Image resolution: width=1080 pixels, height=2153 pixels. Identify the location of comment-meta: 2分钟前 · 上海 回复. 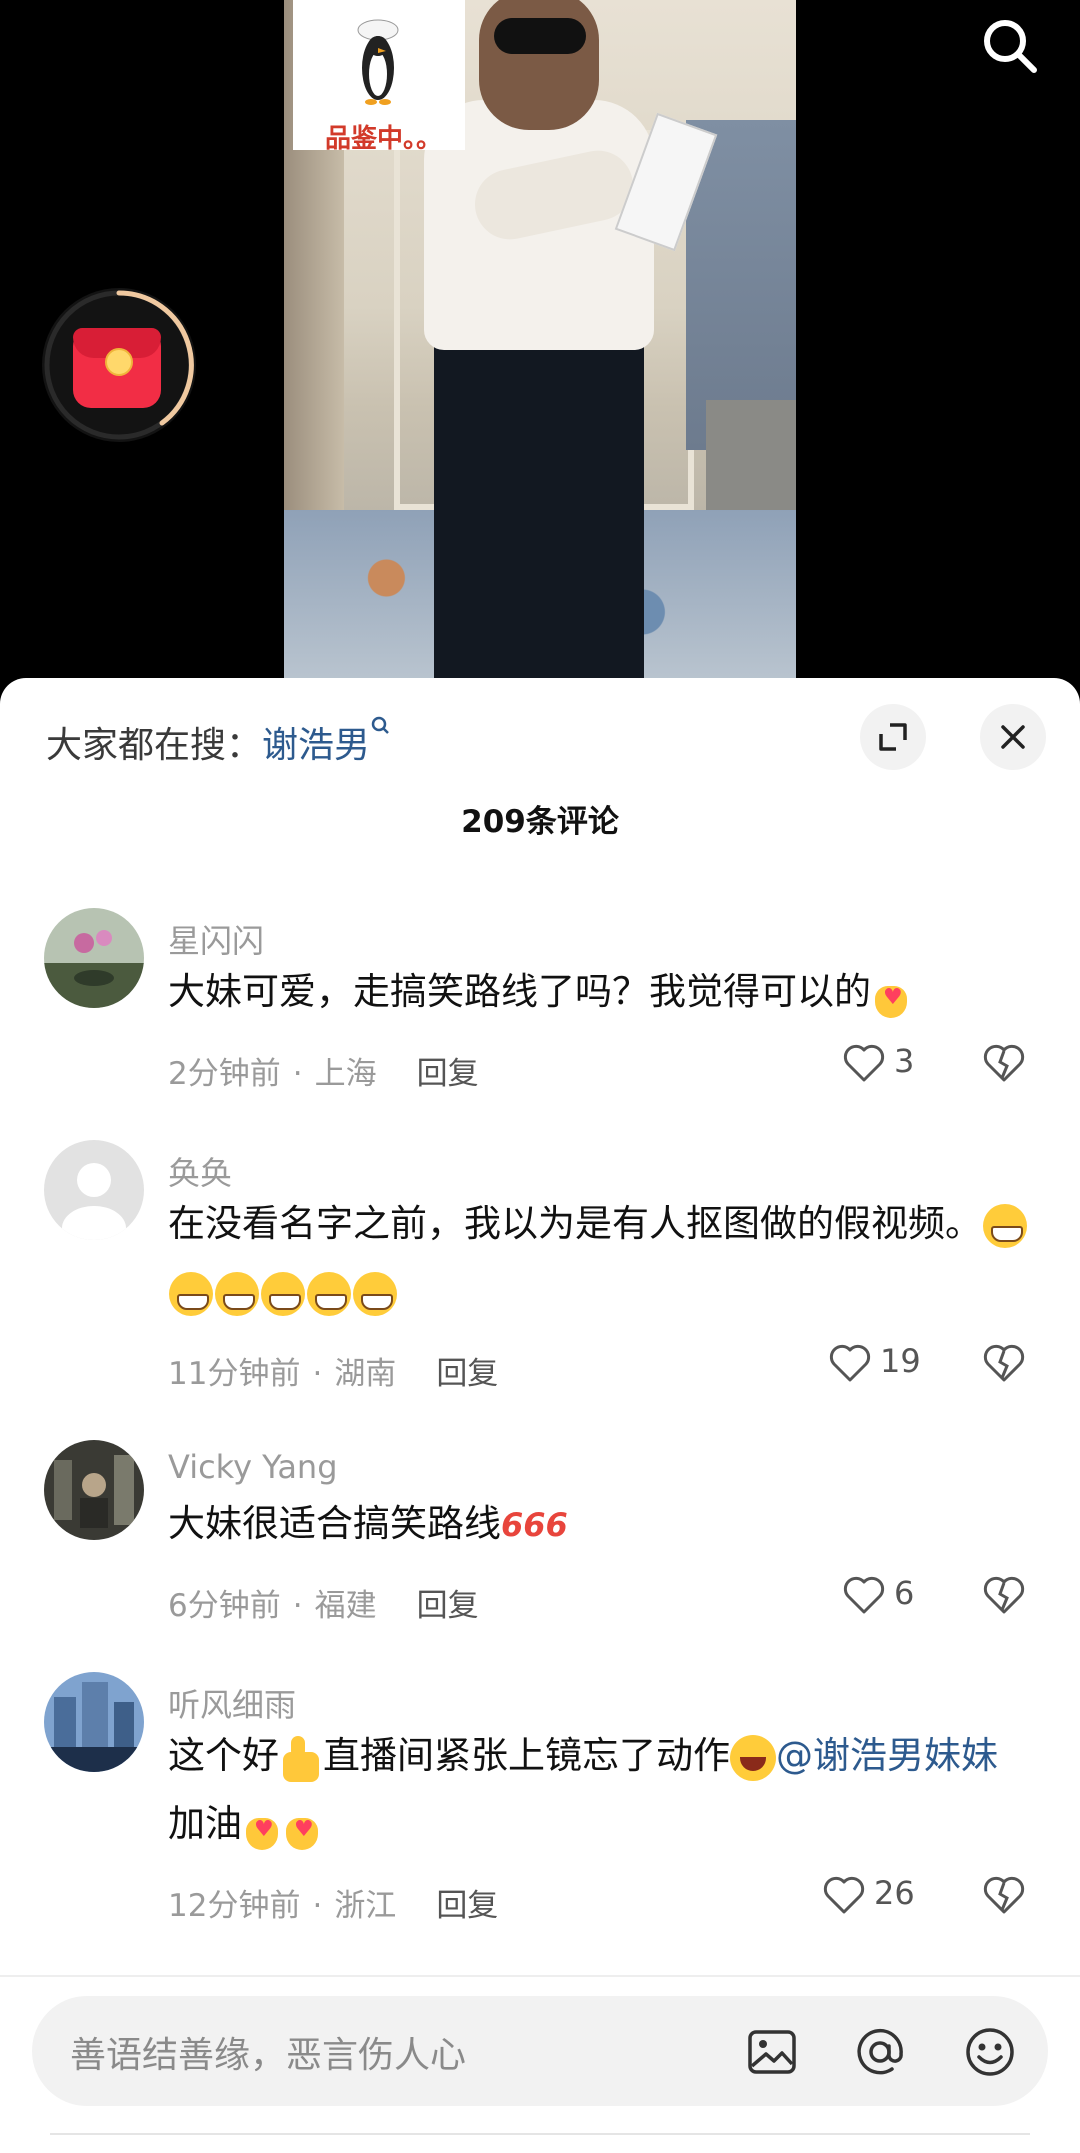
(323, 1070).